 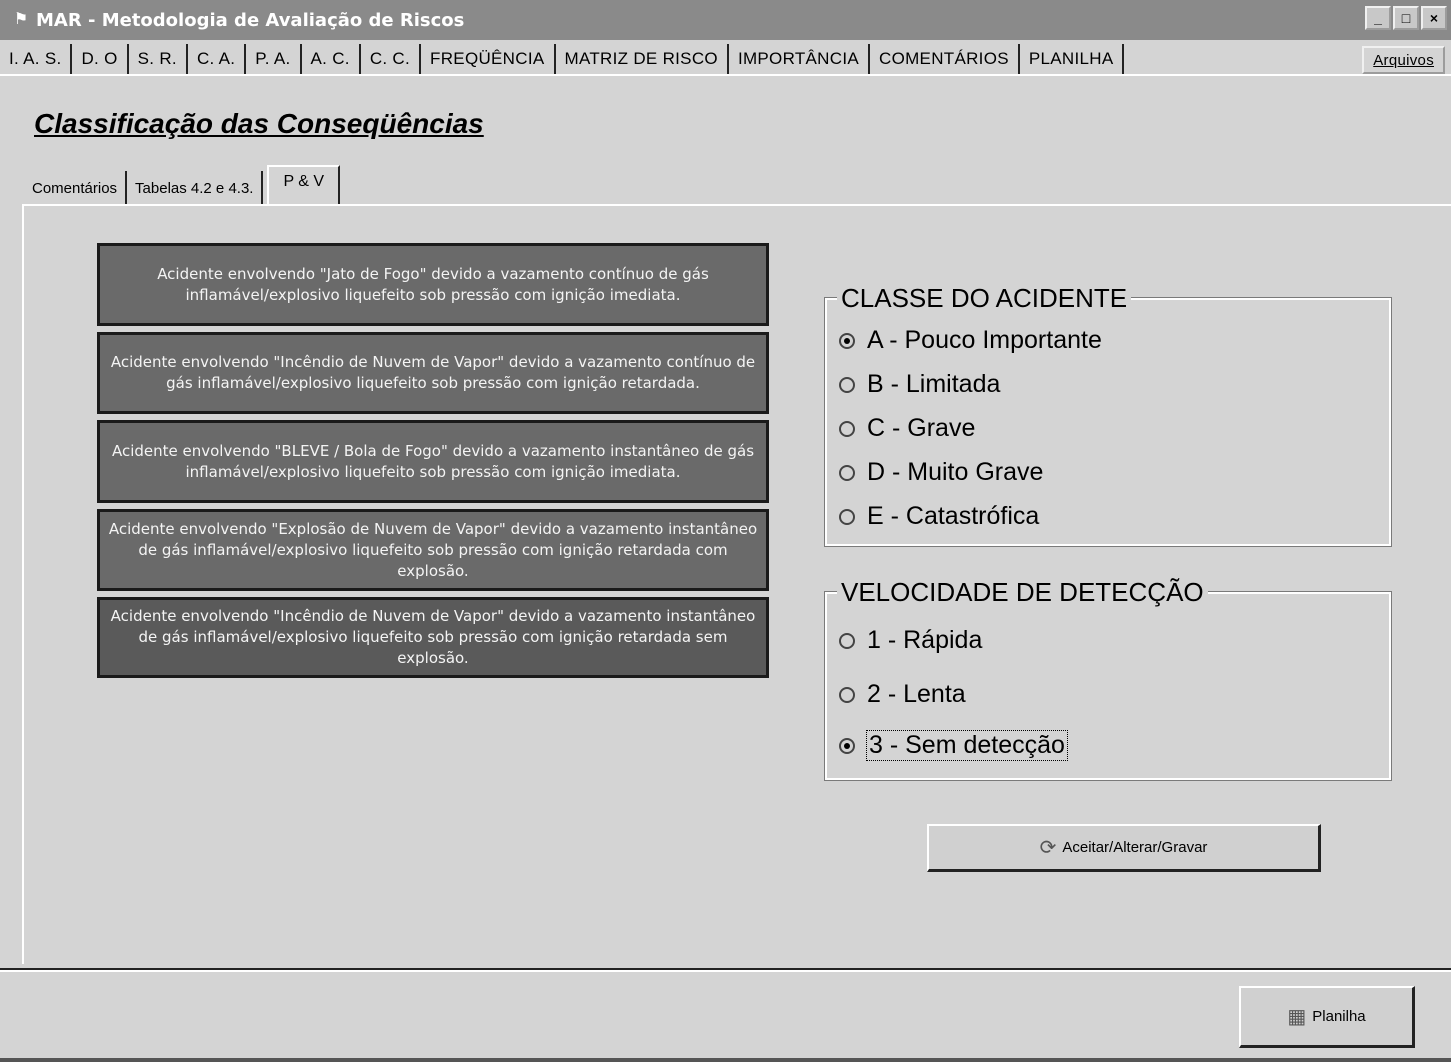 What do you see at coordinates (955, 472) in the screenshot?
I see `radio-label: D - Muito Grave` at bounding box center [955, 472].